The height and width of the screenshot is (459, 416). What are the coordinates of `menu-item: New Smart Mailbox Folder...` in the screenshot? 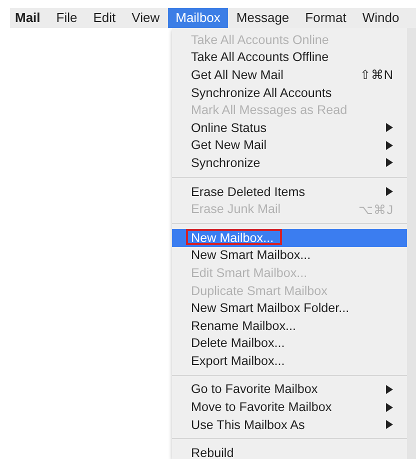 It's located at (289, 308).